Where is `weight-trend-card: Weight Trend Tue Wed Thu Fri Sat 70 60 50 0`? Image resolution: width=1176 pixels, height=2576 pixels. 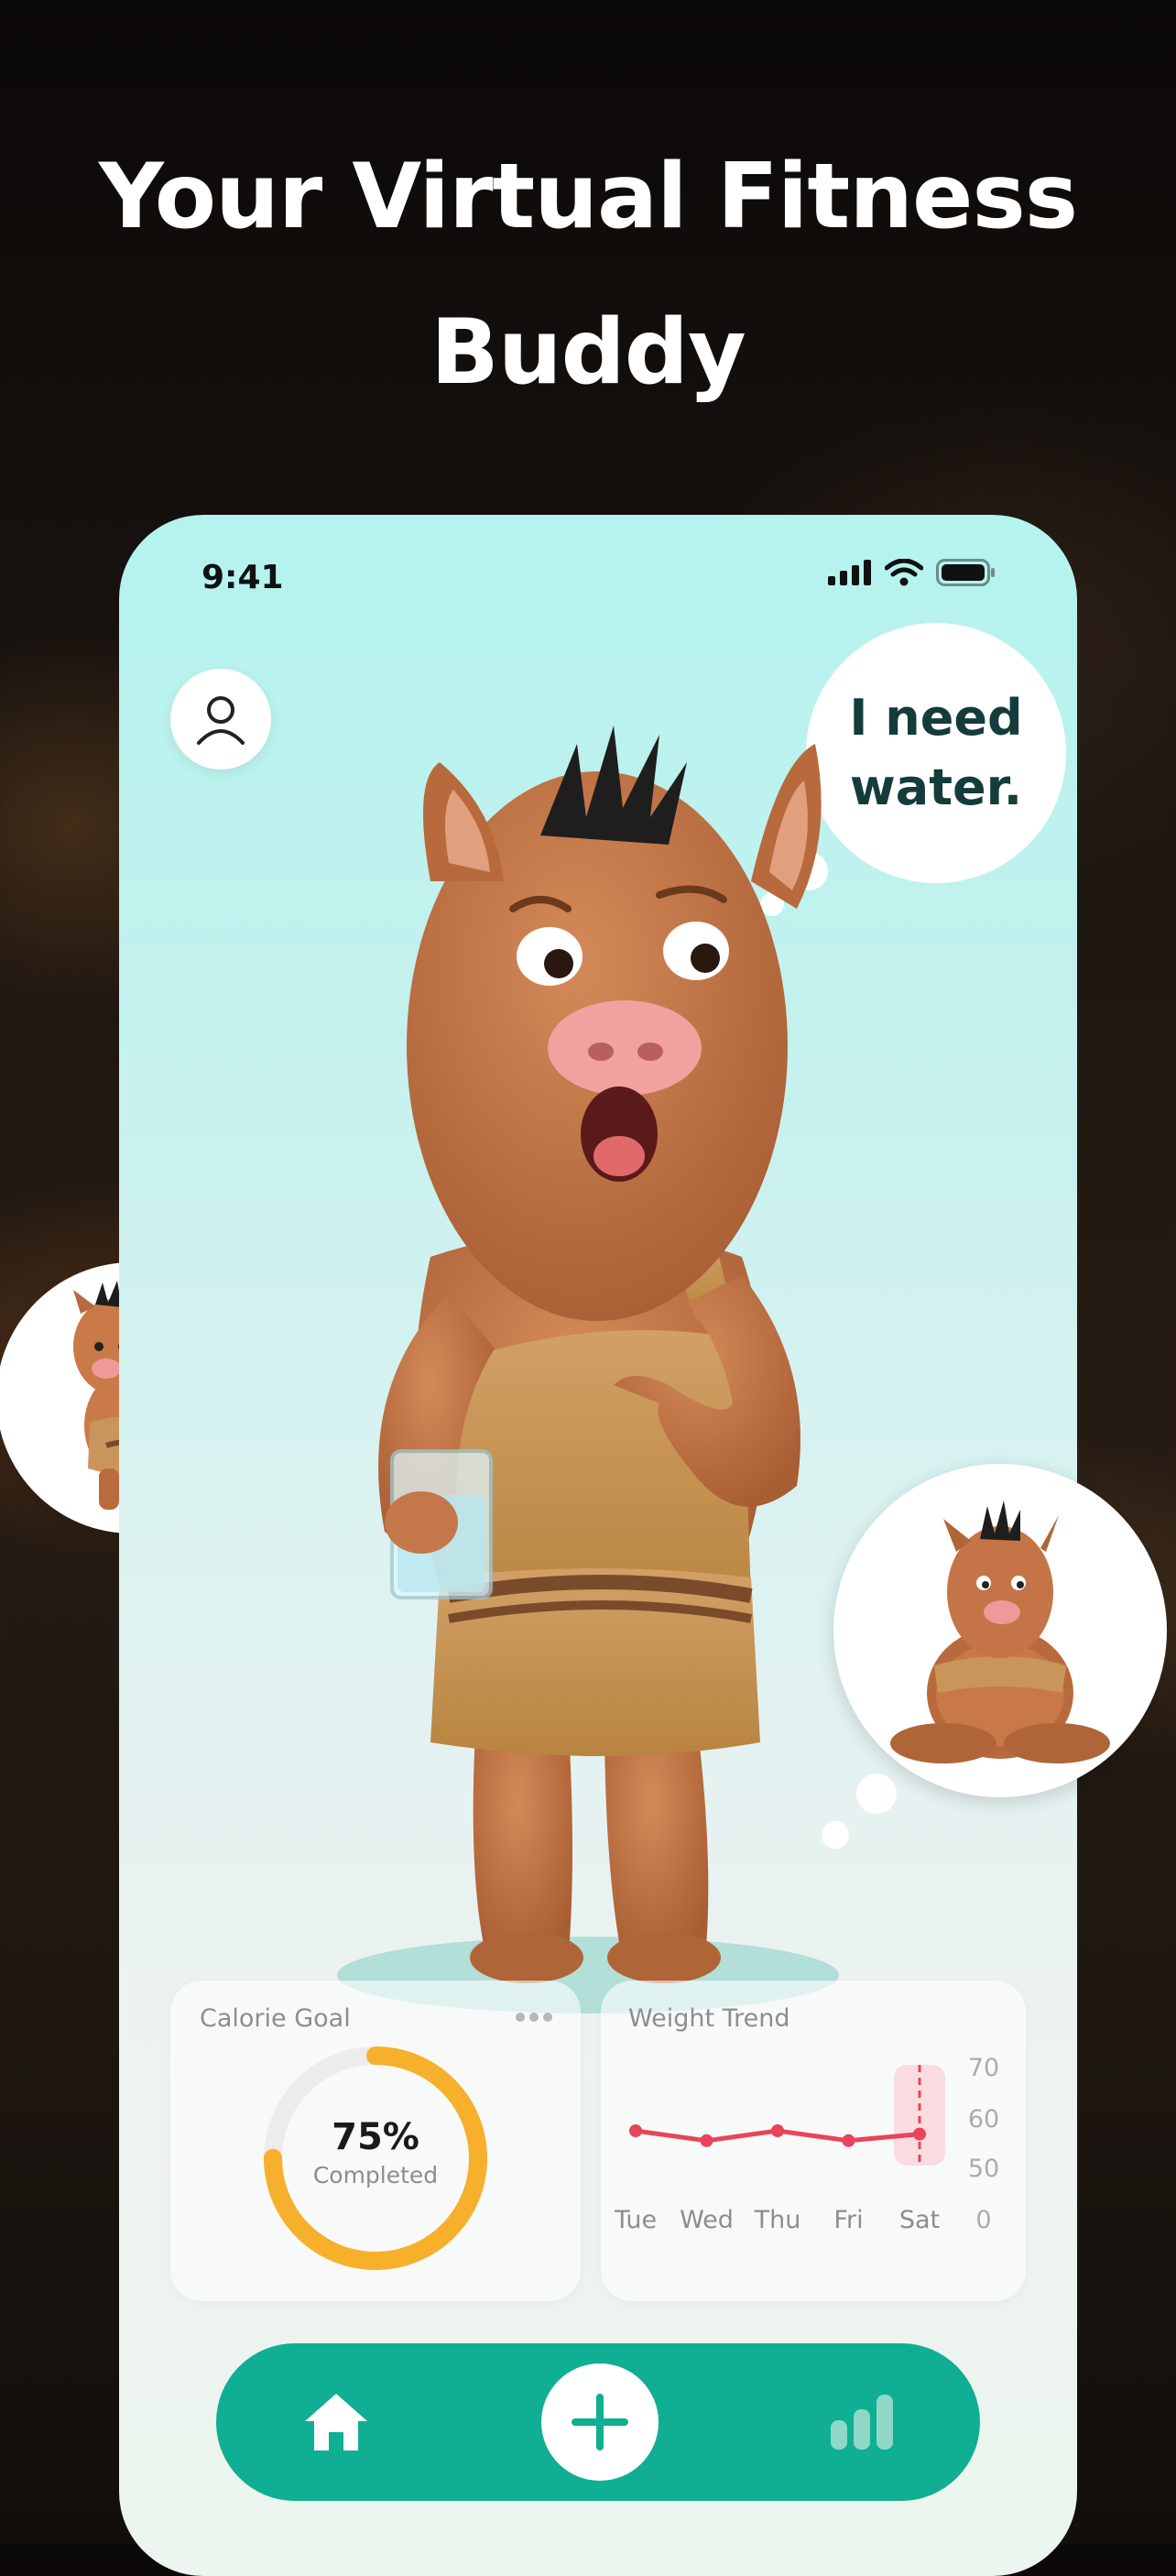 weight-trend-card: Weight Trend Tue Wed Thu Fri Sat 70 60 50 0 is located at coordinates (813, 2141).